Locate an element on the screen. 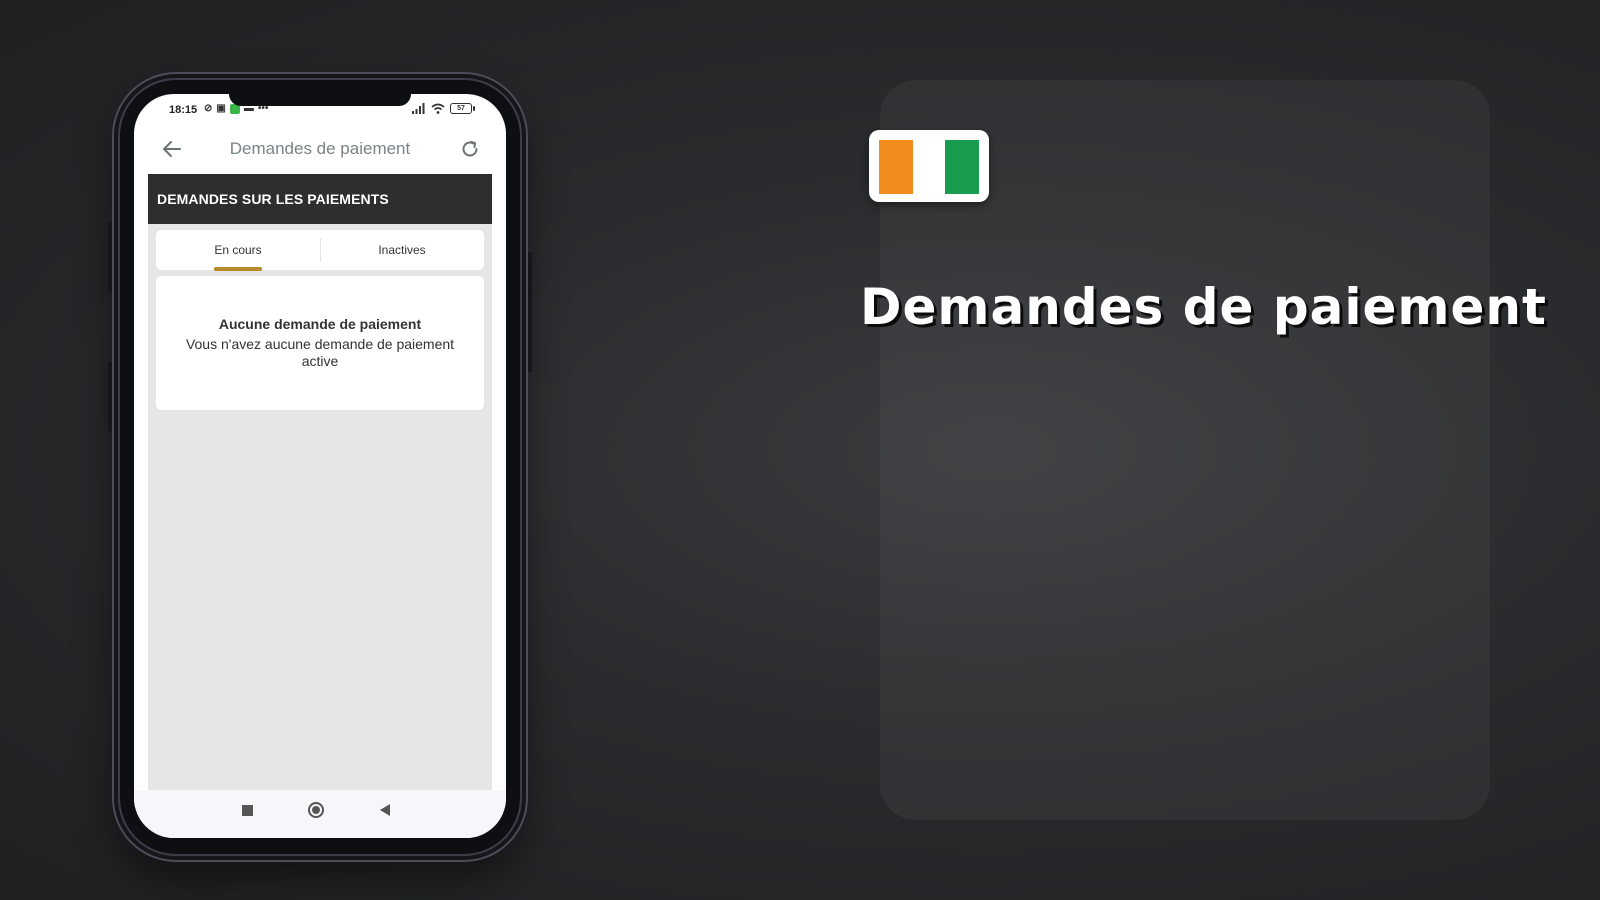 This screenshot has height=900, width=1600. tab-label: Inactives is located at coordinates (402, 250).